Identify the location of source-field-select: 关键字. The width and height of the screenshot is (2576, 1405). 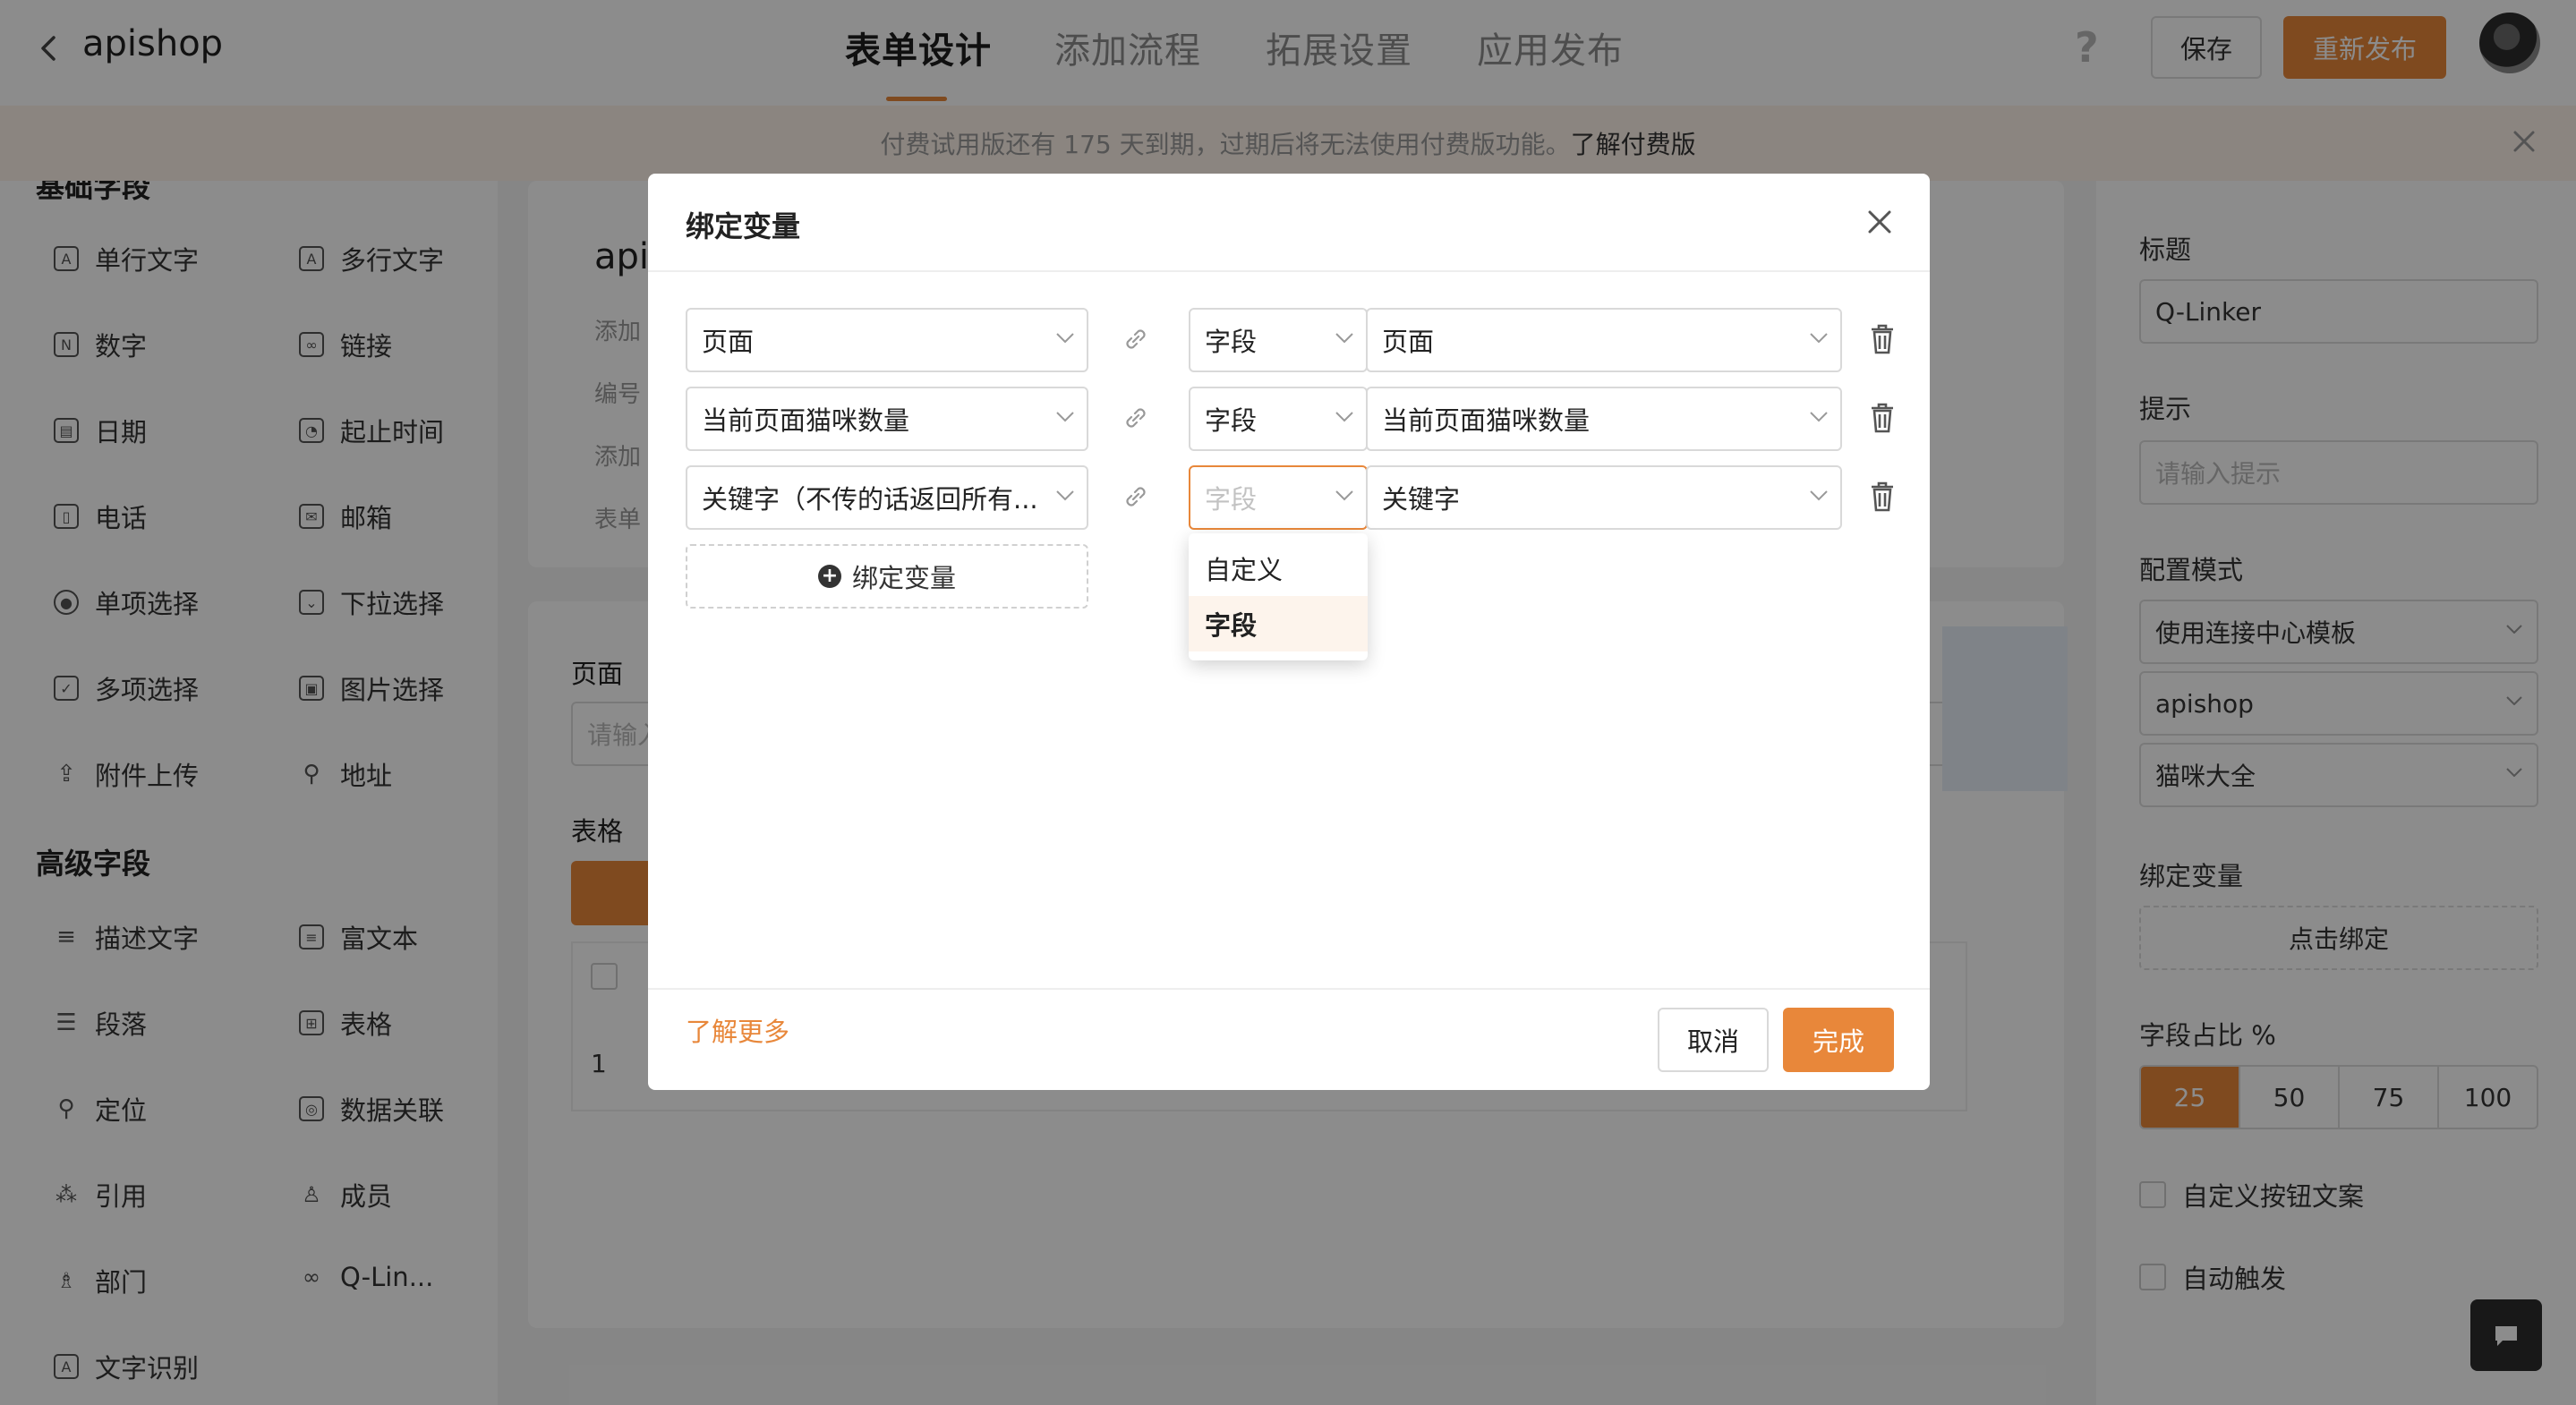
(1604, 497).